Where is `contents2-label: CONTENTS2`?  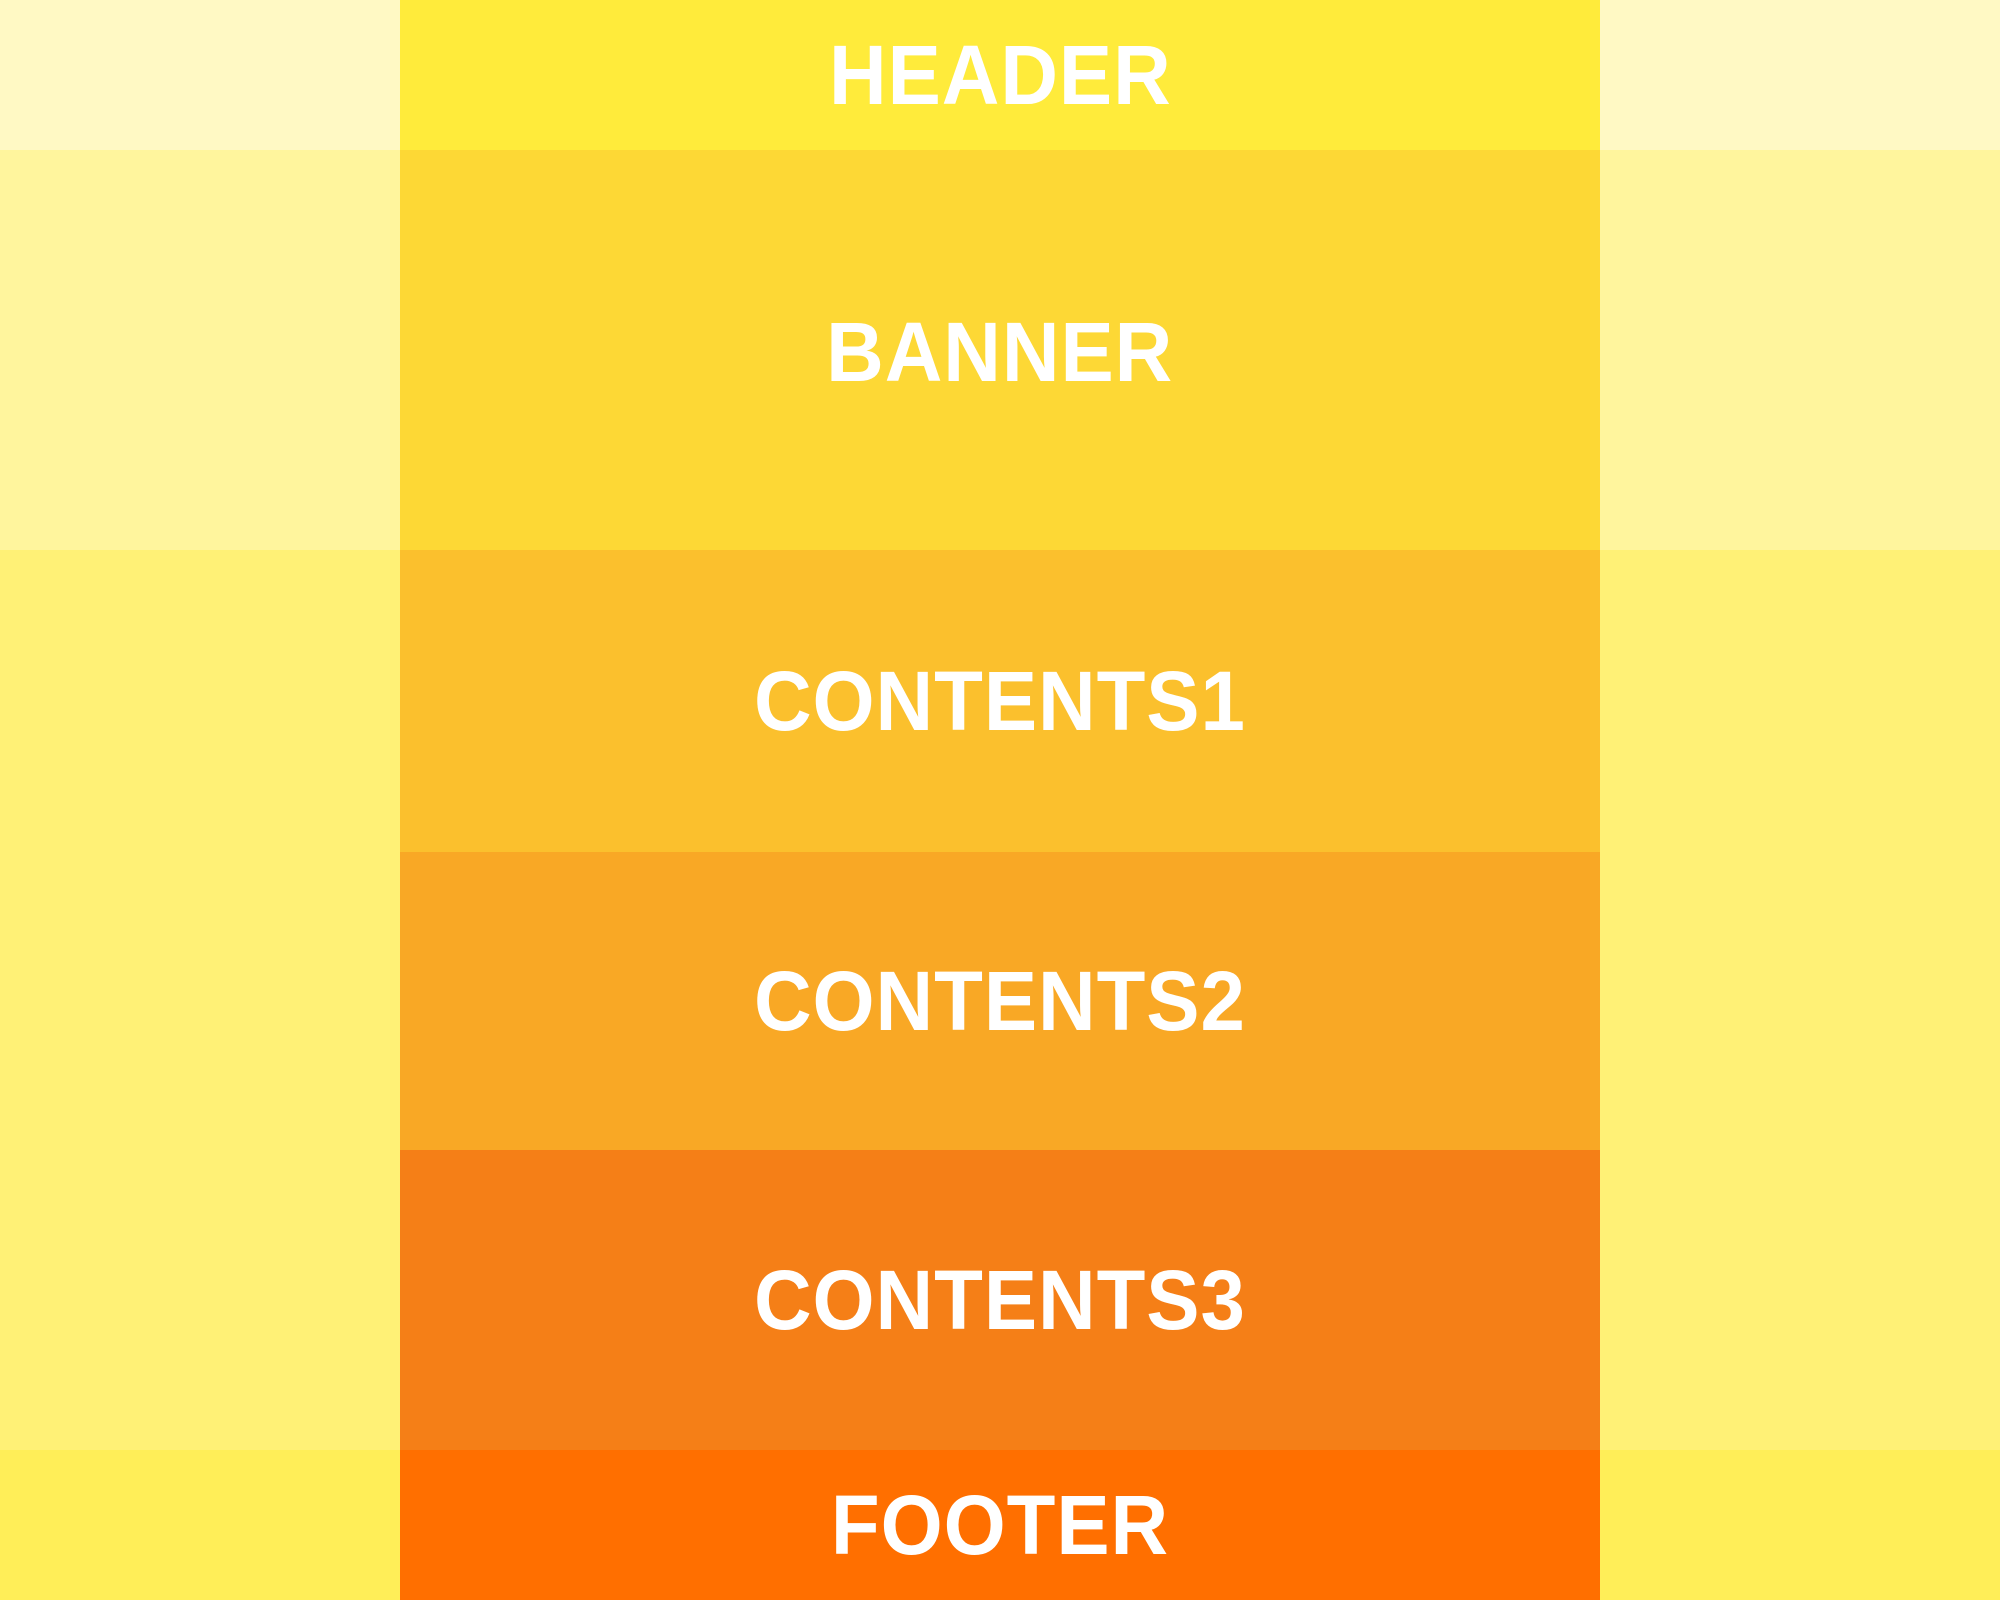 contents2-label: CONTENTS2 is located at coordinates (1000, 1001).